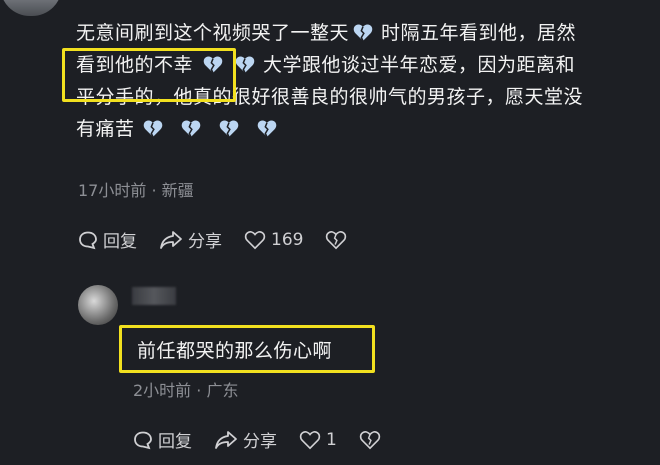 This screenshot has width=660, height=465. What do you see at coordinates (479, 33) in the screenshot?
I see `comment-line-1b: 时隔五年看到他，居然` at bounding box center [479, 33].